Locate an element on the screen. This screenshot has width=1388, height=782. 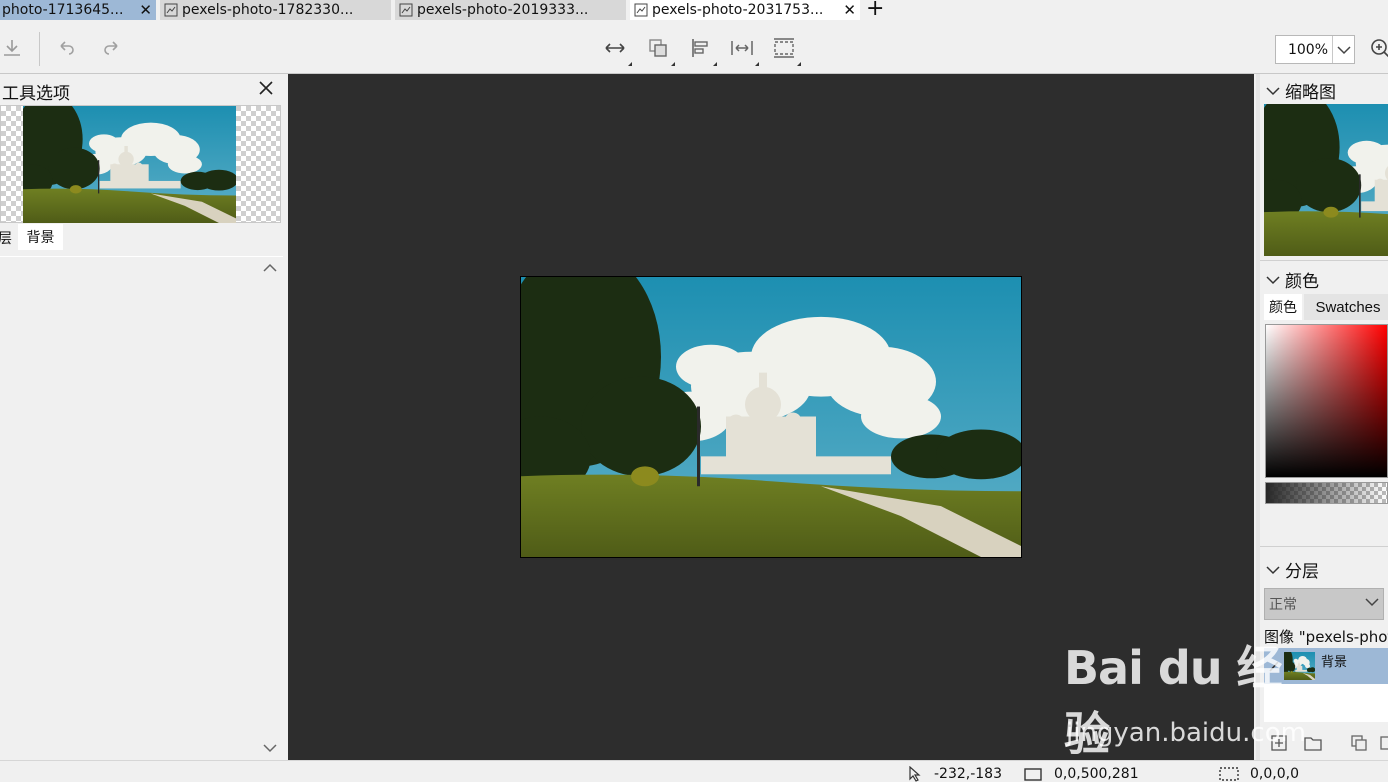
layer-name: 背景 is located at coordinates (1334, 662).